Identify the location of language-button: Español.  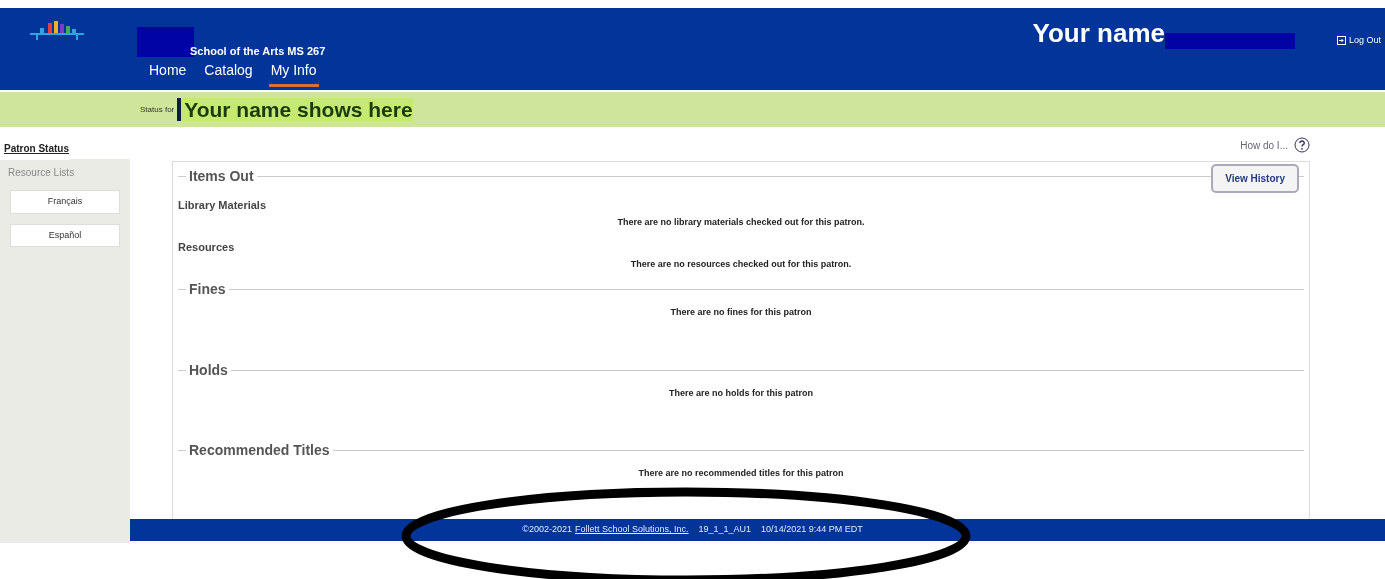
(65, 235).